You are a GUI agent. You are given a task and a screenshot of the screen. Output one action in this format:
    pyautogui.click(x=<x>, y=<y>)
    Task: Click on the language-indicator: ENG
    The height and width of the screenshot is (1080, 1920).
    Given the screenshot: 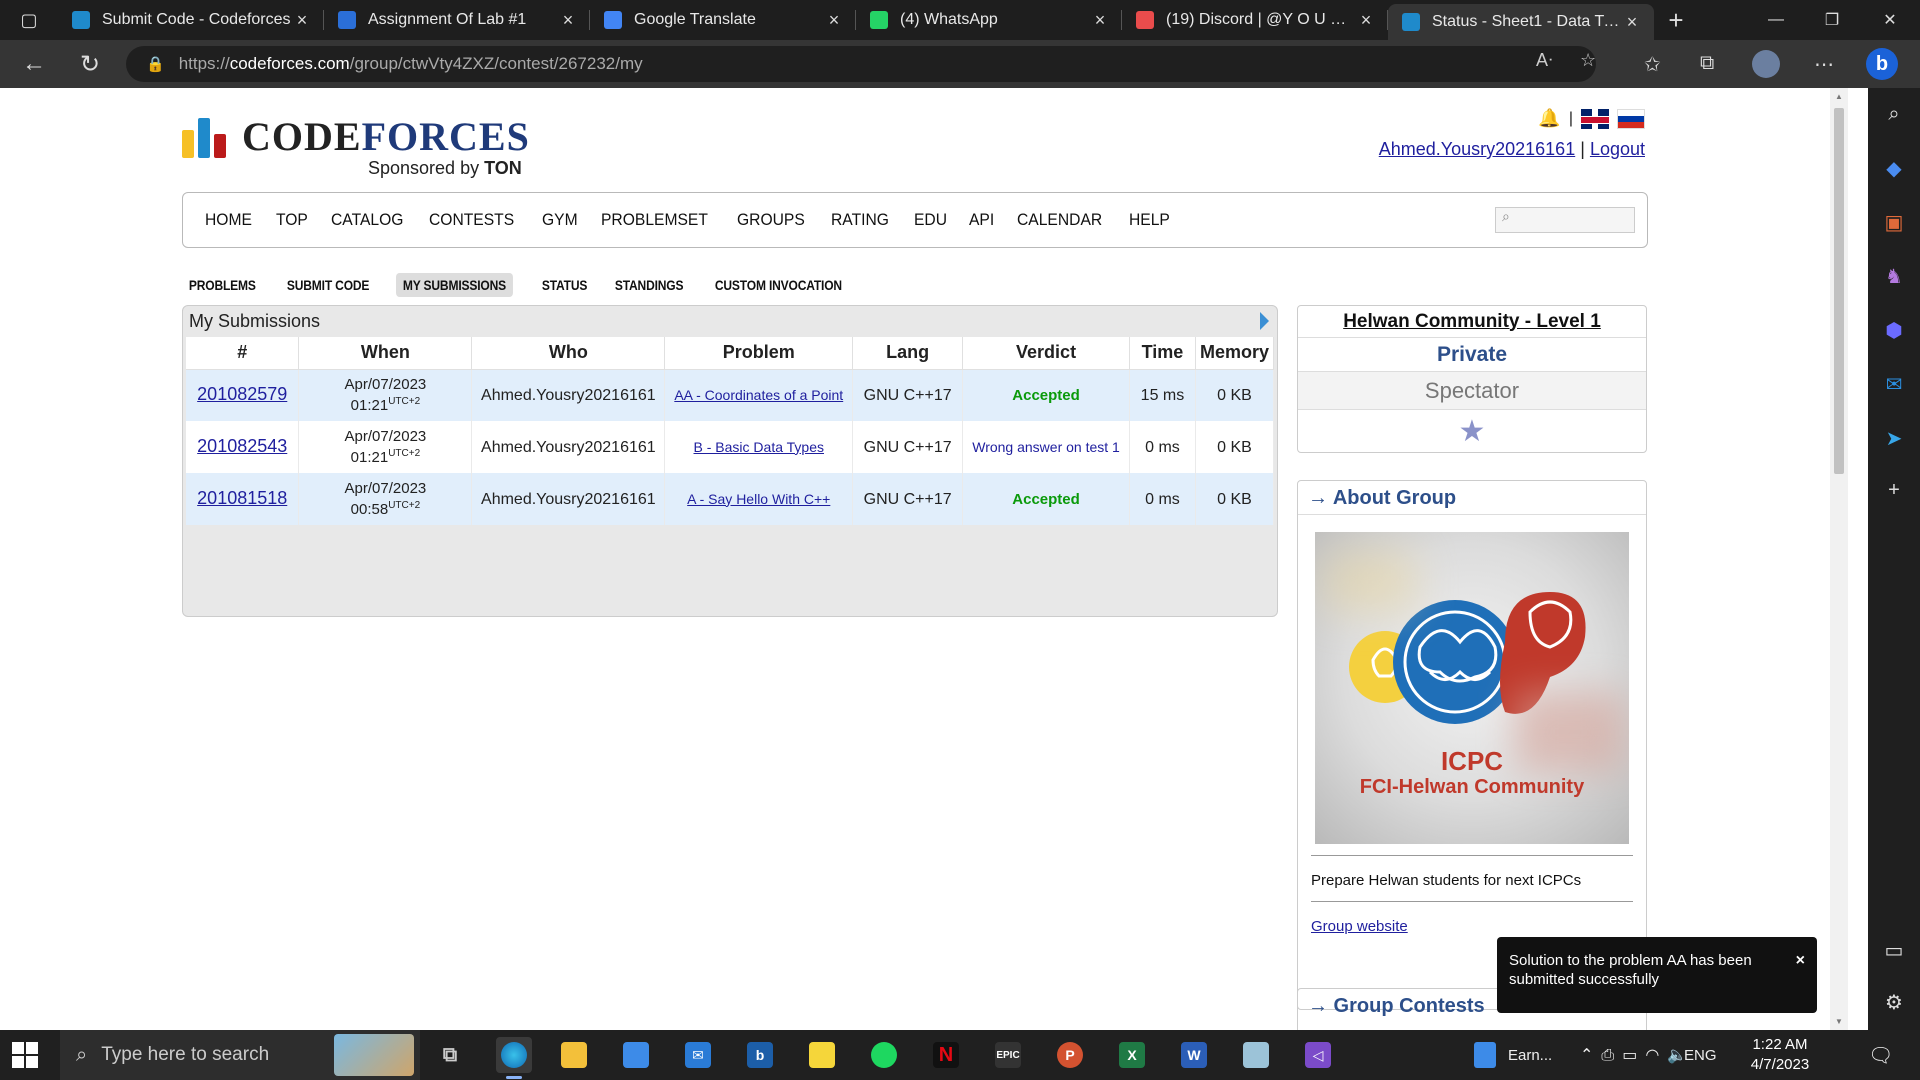 What is the action you would take?
    pyautogui.click(x=1700, y=1055)
    